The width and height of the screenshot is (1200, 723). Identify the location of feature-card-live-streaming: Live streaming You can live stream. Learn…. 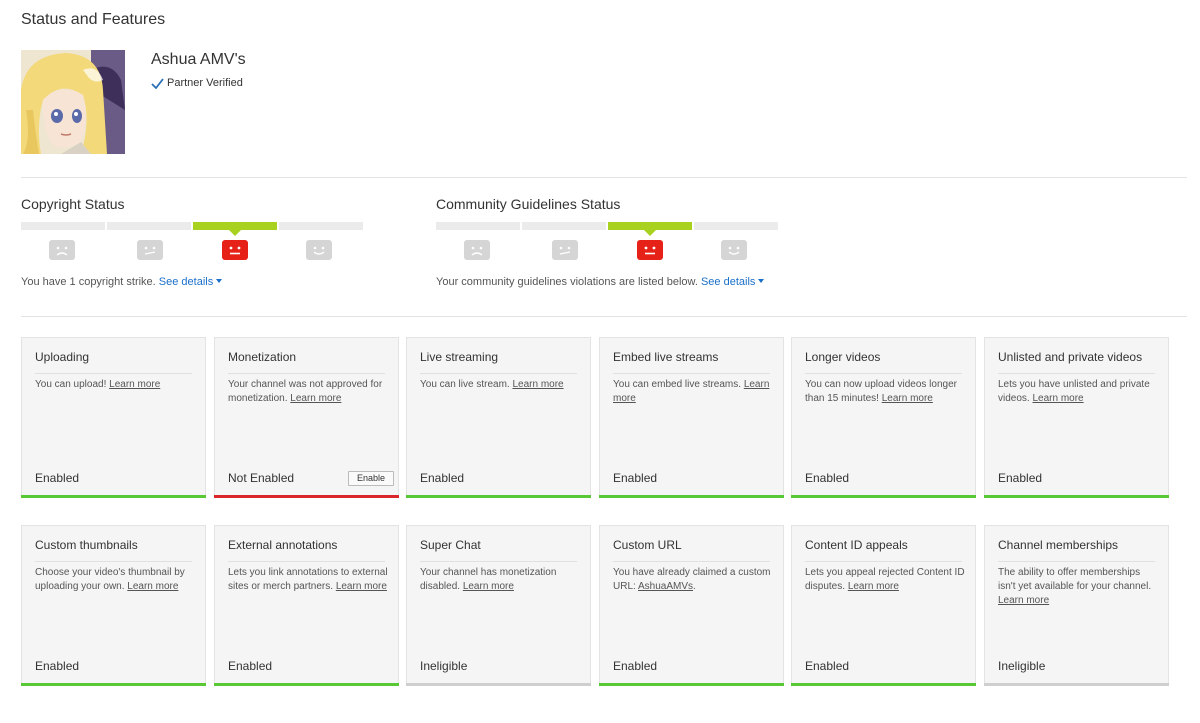
(498, 417).